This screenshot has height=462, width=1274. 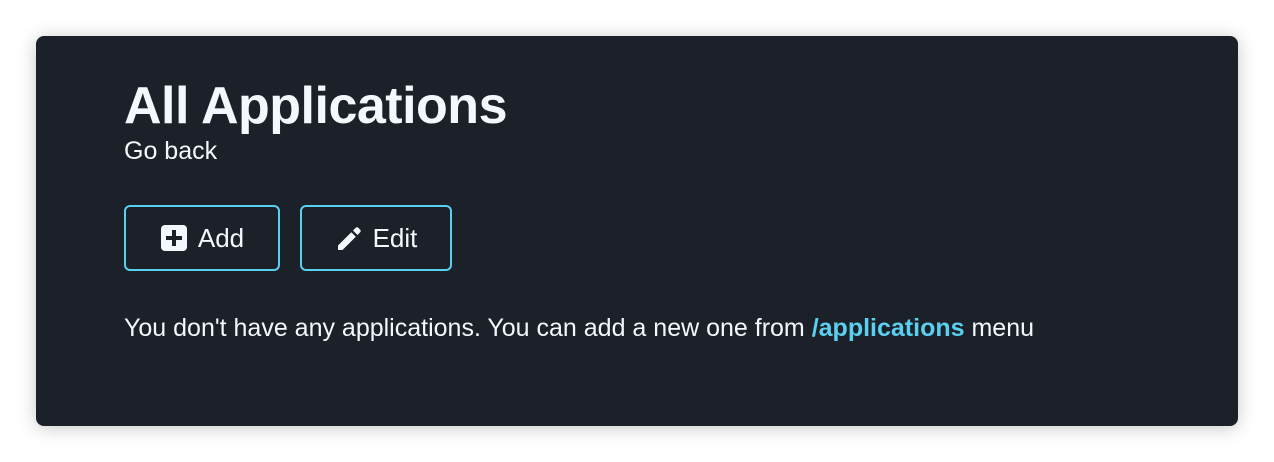 I want to click on edit-button: Edit, so click(x=376, y=238).